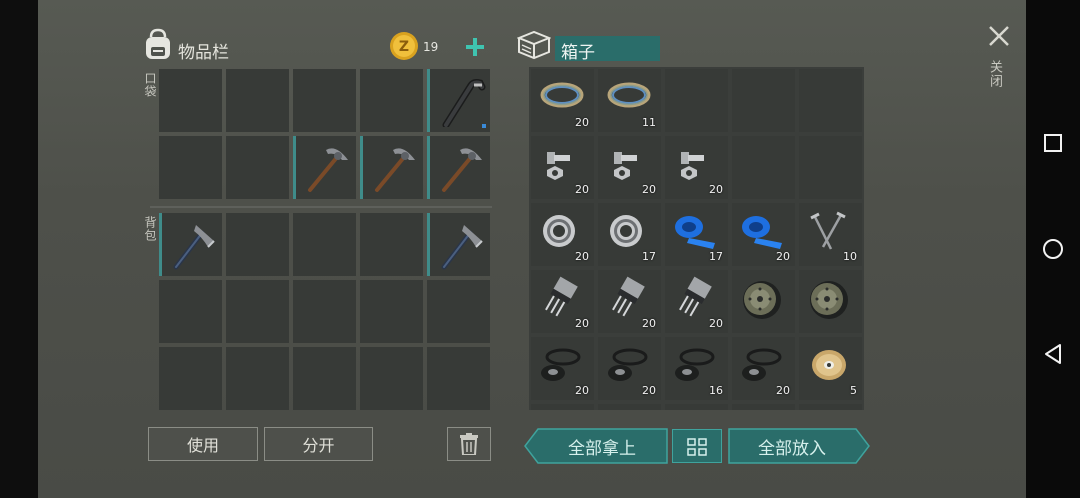 The width and height of the screenshot is (1080, 498). Describe the element at coordinates (696, 368) in the screenshot. I see `box-slot-seals: 16` at that location.